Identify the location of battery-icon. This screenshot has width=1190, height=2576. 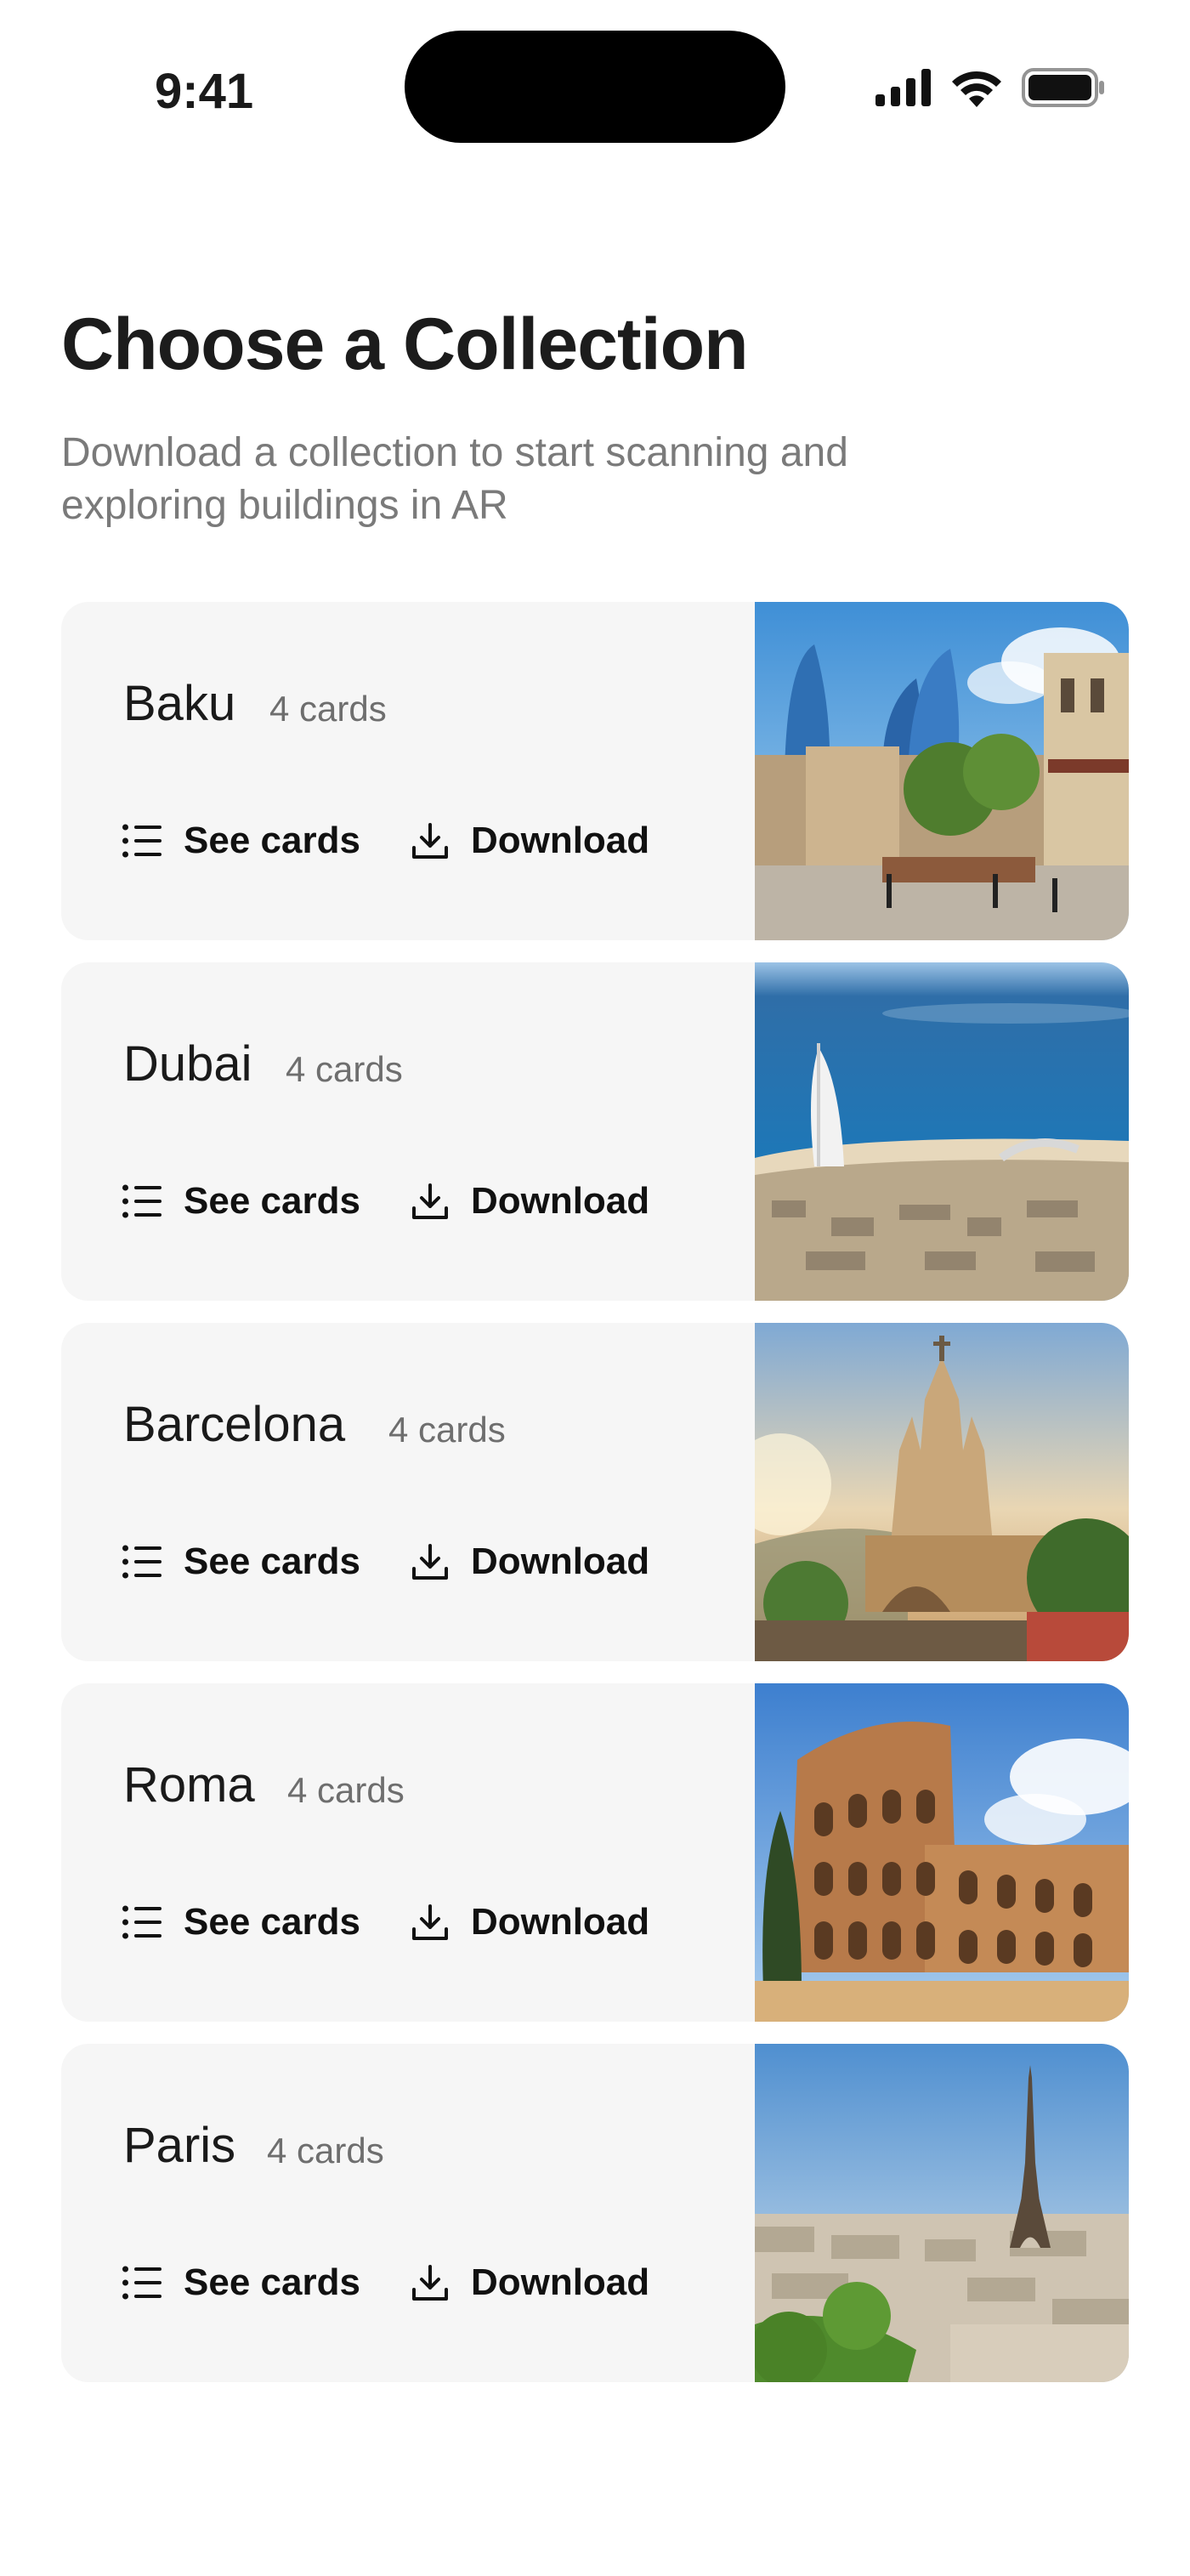
(1063, 88).